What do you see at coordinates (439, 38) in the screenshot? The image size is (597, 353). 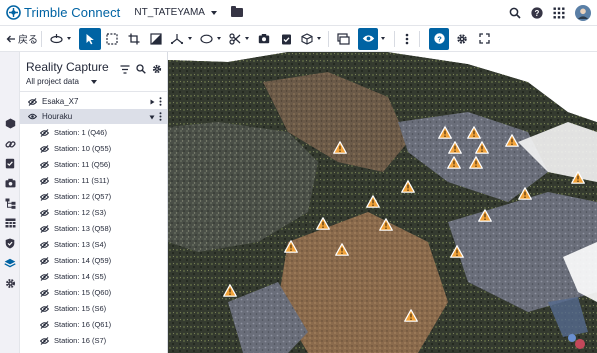 I see `help-panel-button: ?` at bounding box center [439, 38].